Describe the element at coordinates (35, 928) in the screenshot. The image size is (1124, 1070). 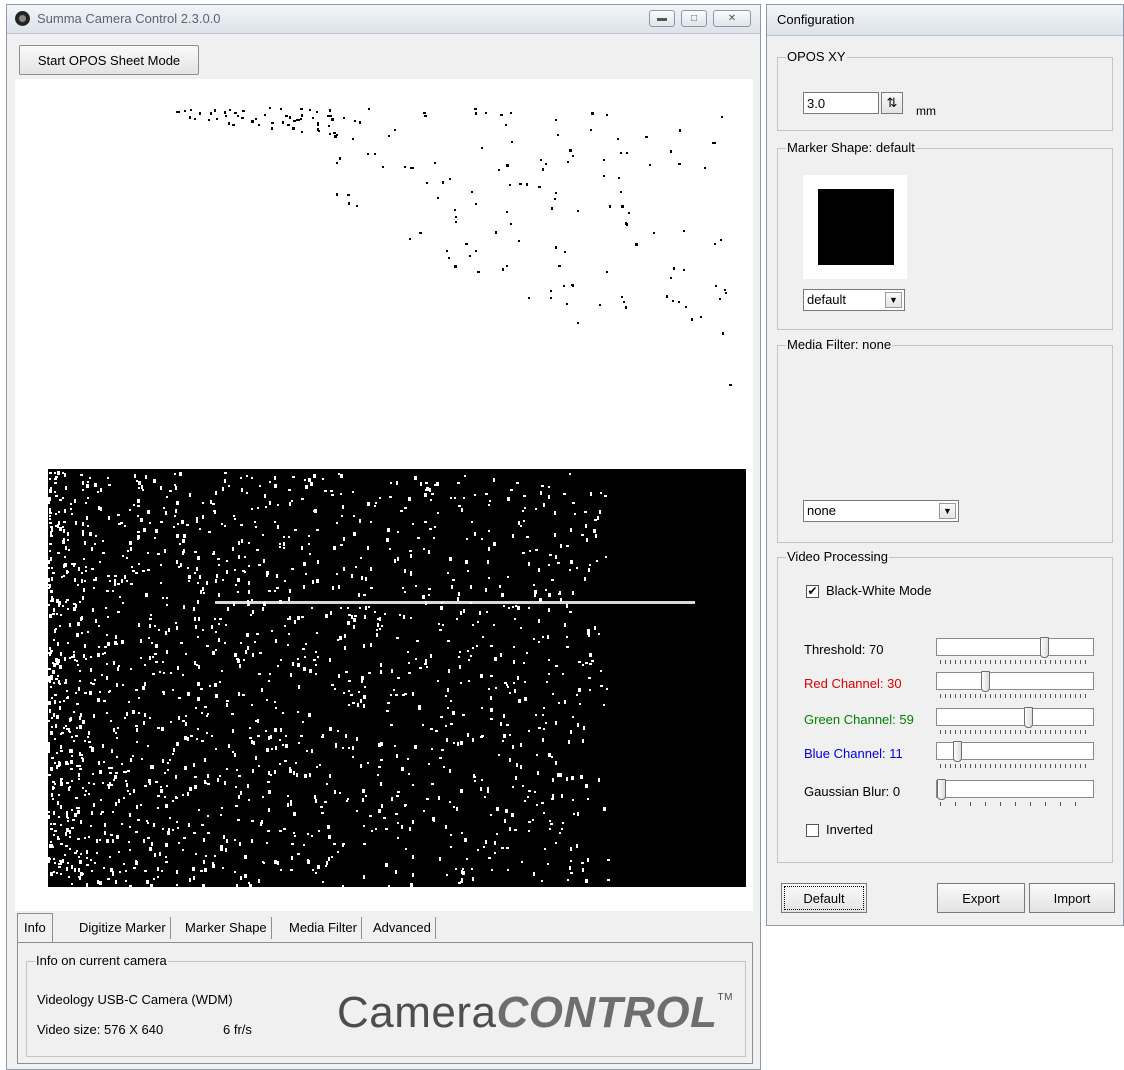
I see `tab-info: Info` at that location.